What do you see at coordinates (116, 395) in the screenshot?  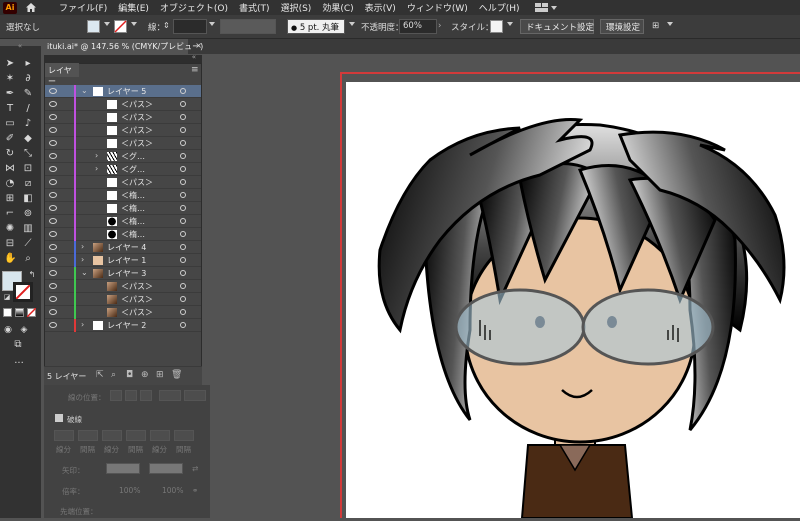 I see `align-center-icon` at bounding box center [116, 395].